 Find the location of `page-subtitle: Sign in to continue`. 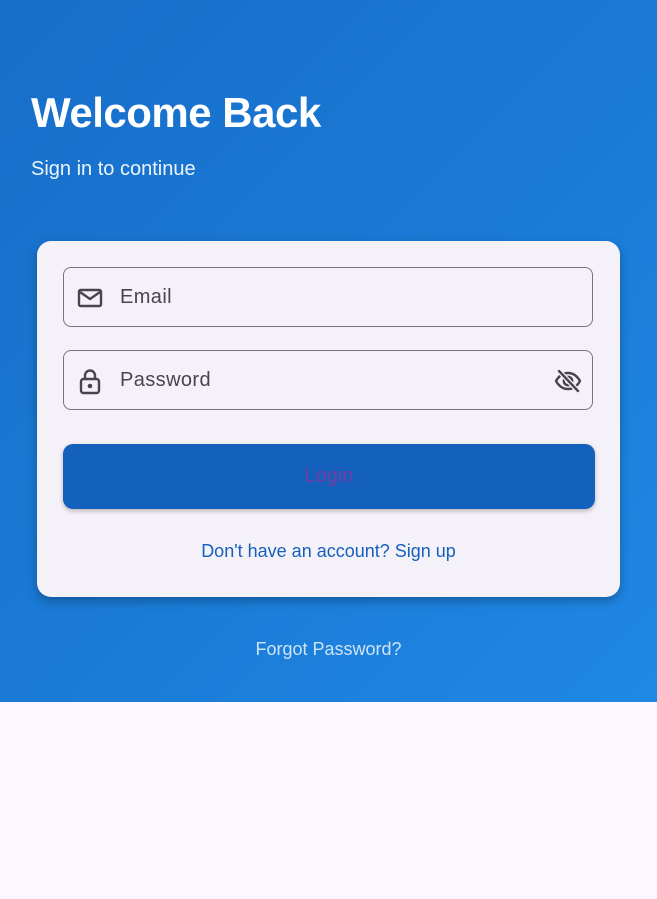

page-subtitle: Sign in to continue is located at coordinates (113, 169).